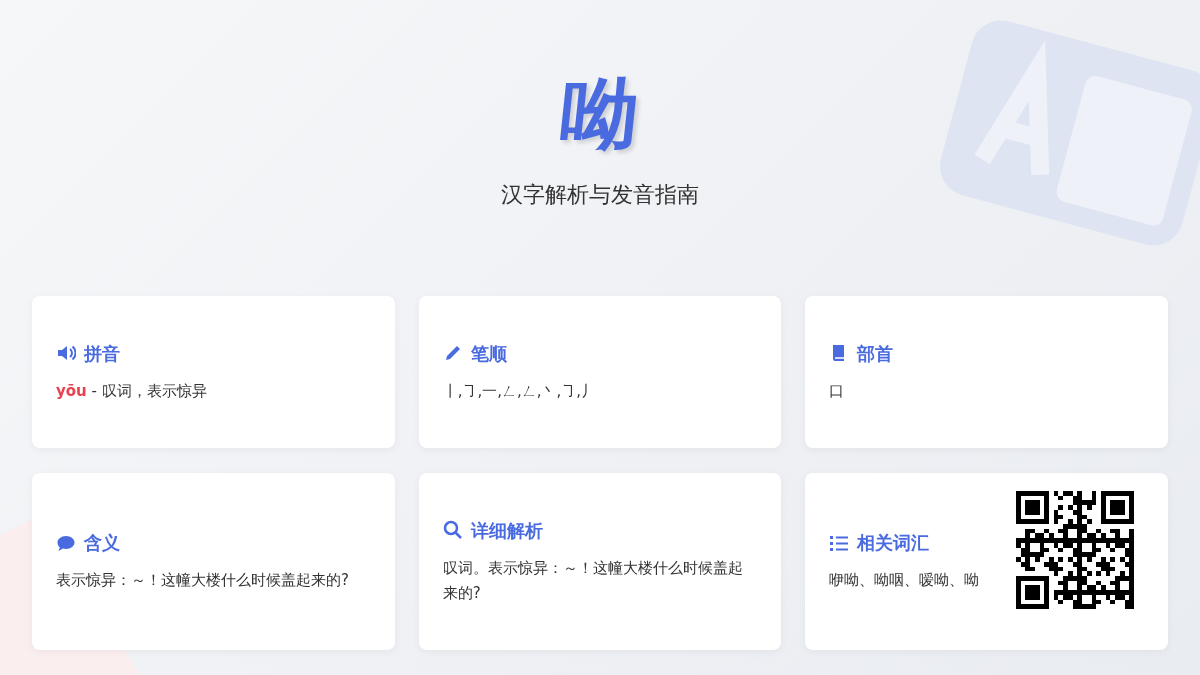 The height and width of the screenshot is (675, 1200). Describe the element at coordinates (132, 391) in the screenshot. I see `card-text: yōu - 叹词，表示惊异` at that location.